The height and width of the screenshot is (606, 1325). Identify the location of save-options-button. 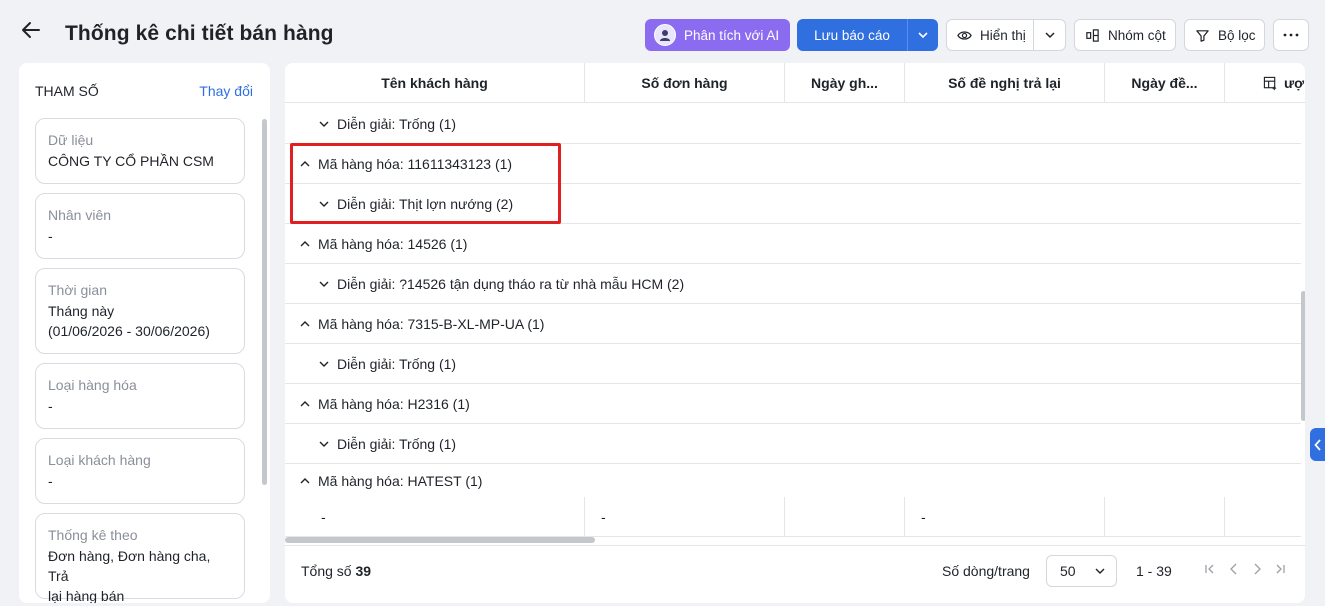
(922, 35).